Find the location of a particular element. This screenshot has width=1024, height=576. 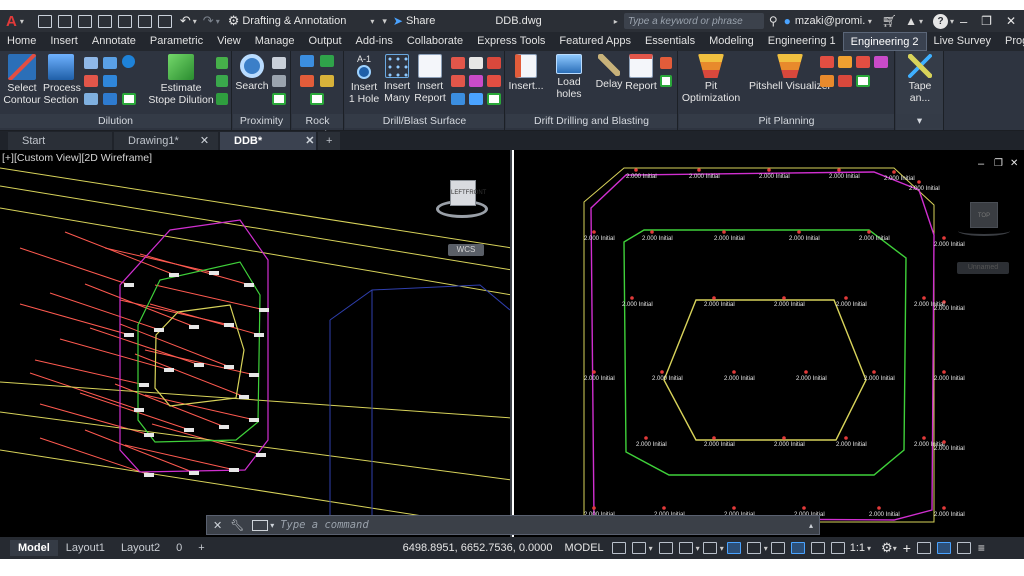

tab-manage: Manage is located at coordinates (275, 41).